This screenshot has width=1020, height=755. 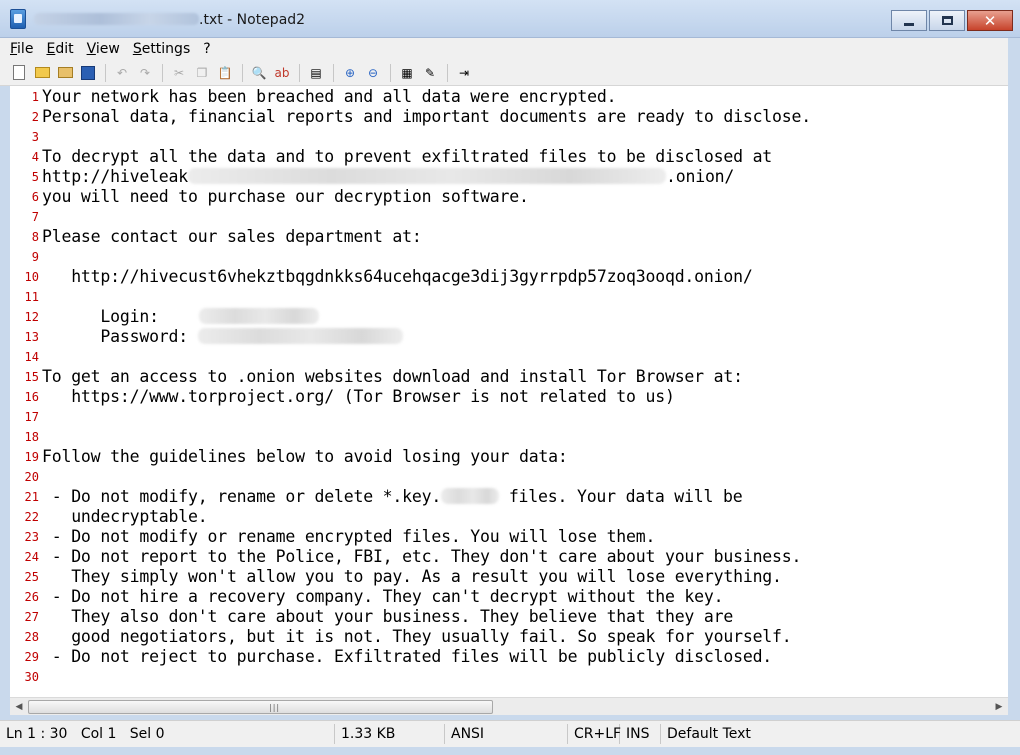 I want to click on undo-button: ↶, so click(x=122, y=73).